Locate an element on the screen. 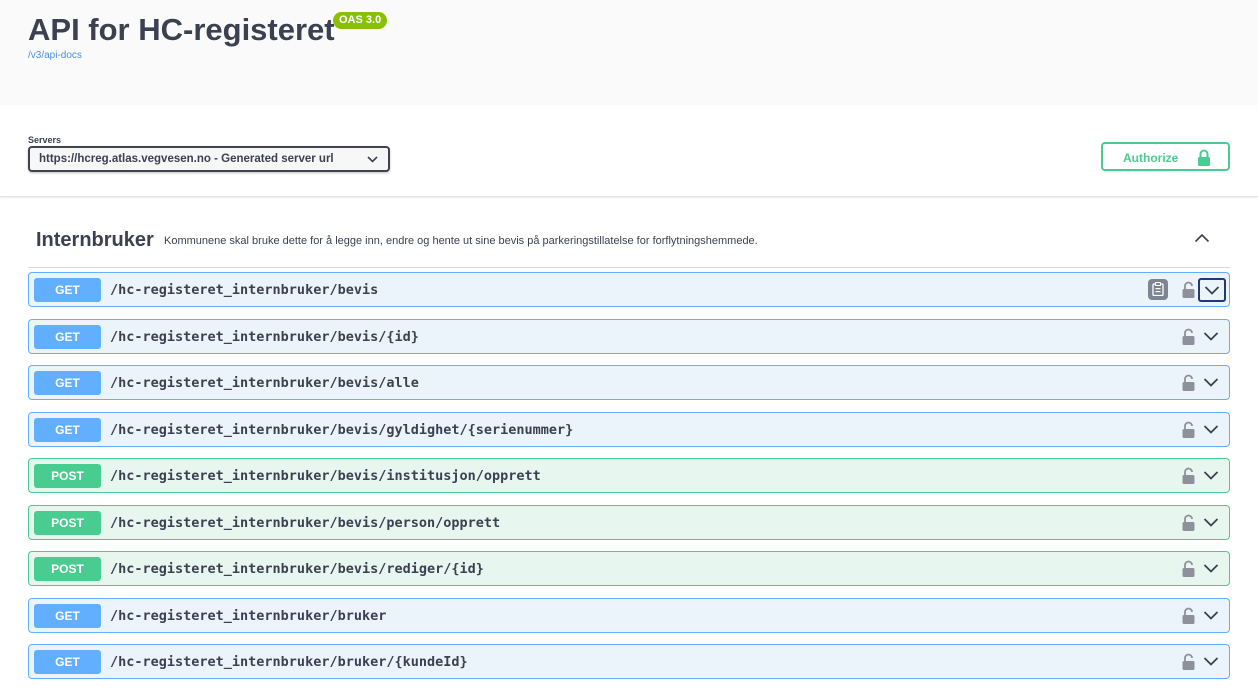  operation-path: /hc-registeret_internbruker/bevis is located at coordinates (244, 290).